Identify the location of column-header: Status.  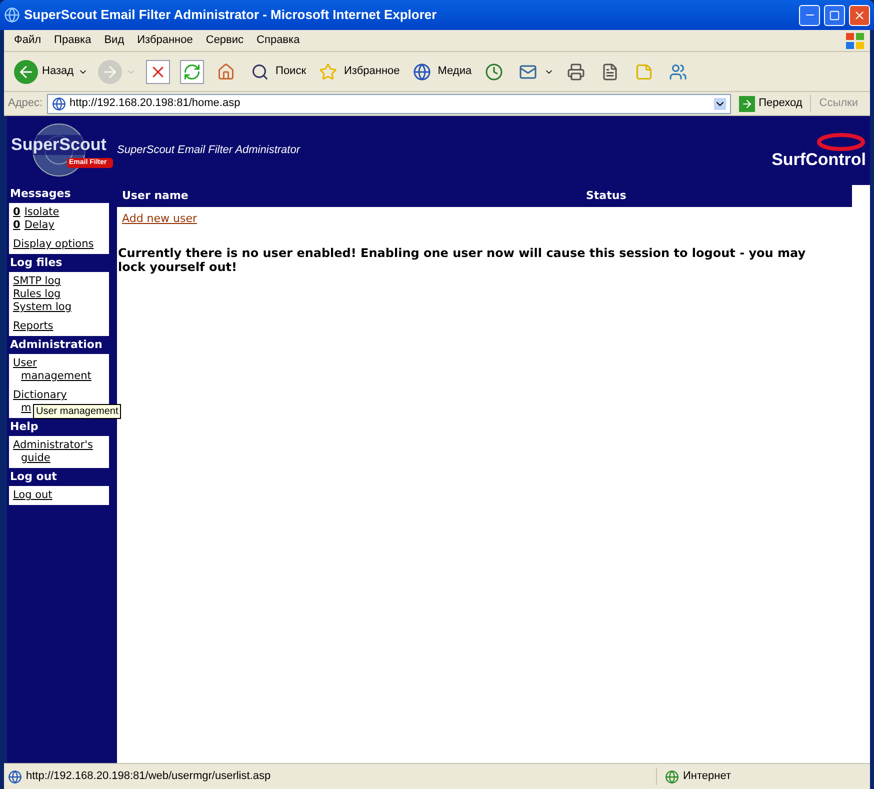
(606, 196).